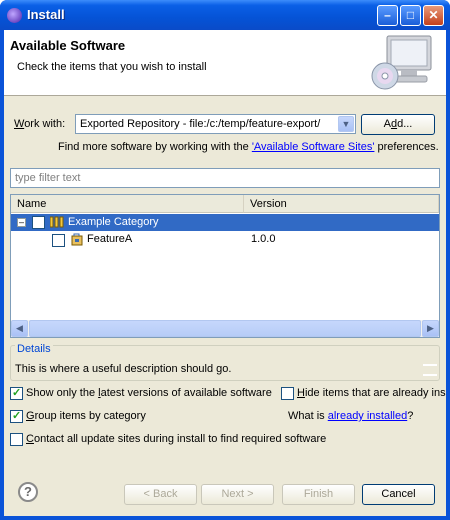  I want to click on minimize-button: –, so click(387, 15).